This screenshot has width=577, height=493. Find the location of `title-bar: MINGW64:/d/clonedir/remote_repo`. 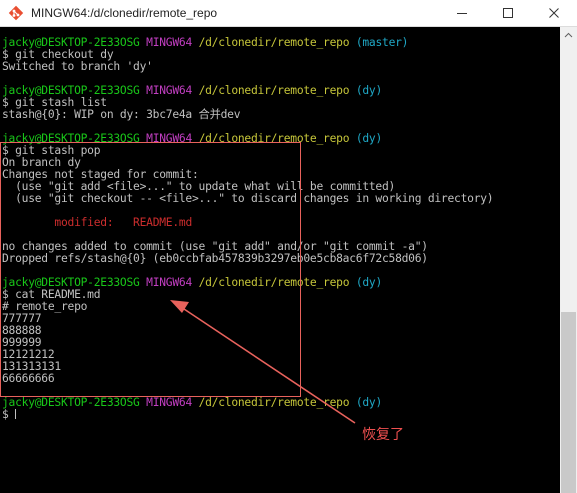

title-bar: MINGW64:/d/clonedir/remote_repo is located at coordinates (288, 13).